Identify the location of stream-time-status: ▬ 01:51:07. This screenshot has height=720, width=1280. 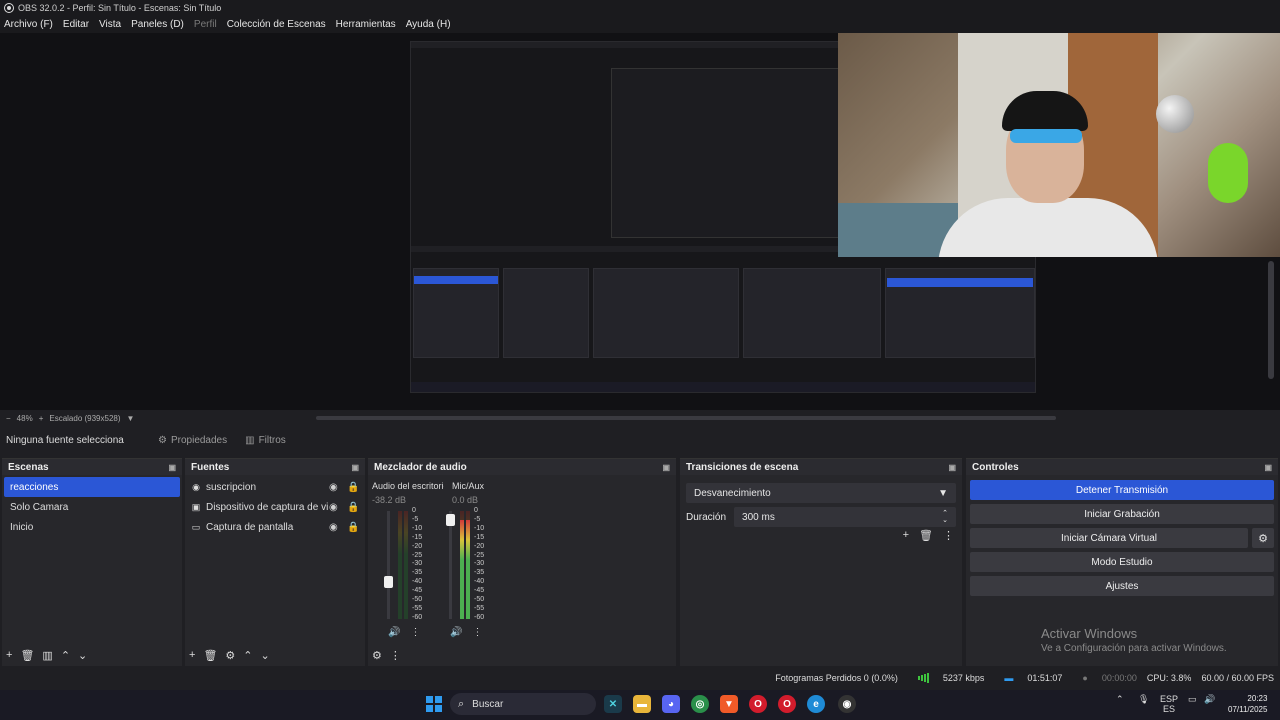
(1028, 678).